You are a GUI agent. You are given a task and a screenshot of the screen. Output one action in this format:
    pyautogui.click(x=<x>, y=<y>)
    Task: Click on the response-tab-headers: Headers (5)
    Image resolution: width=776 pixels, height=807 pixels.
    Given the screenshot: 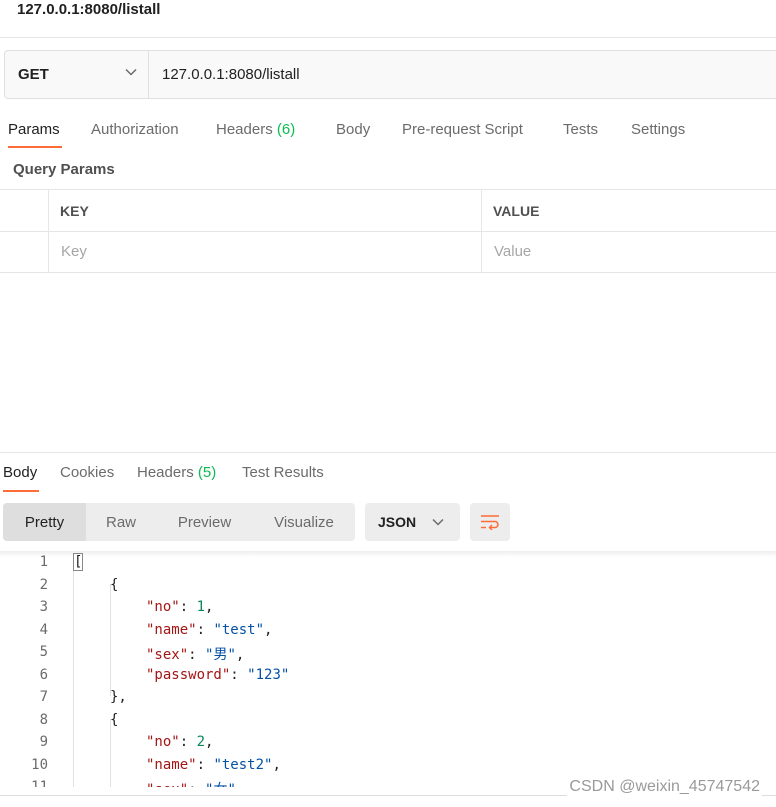 What is the action you would take?
    pyautogui.click(x=176, y=472)
    